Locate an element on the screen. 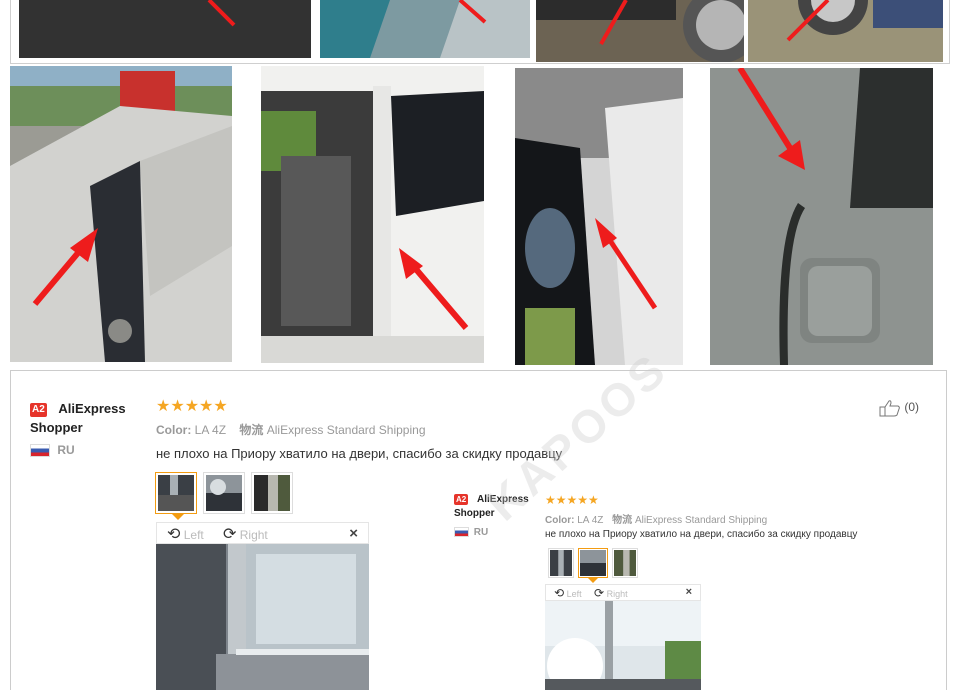 Image resolution: width=960 pixels, height=690 pixels. helpful-count: (0) is located at coordinates (912, 407).